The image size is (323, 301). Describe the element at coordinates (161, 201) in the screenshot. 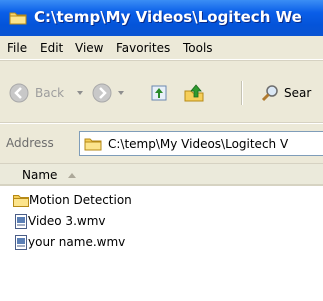

I see `list-item: Motion Detection` at that location.